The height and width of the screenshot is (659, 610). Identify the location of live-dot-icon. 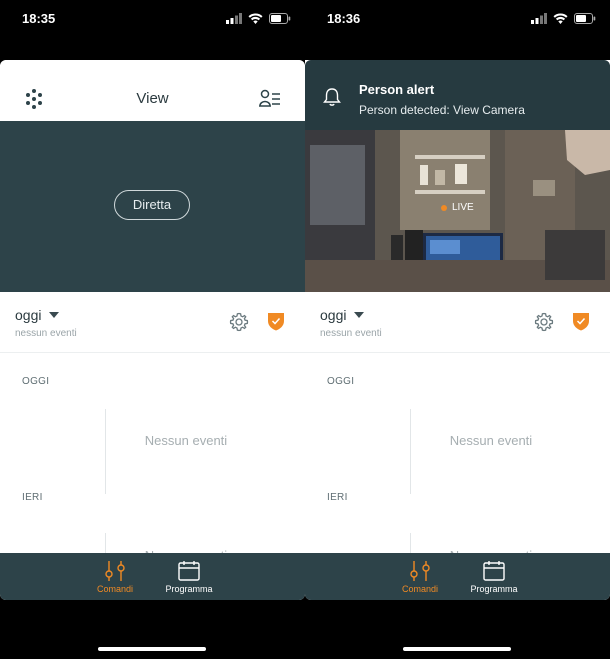
(444, 207).